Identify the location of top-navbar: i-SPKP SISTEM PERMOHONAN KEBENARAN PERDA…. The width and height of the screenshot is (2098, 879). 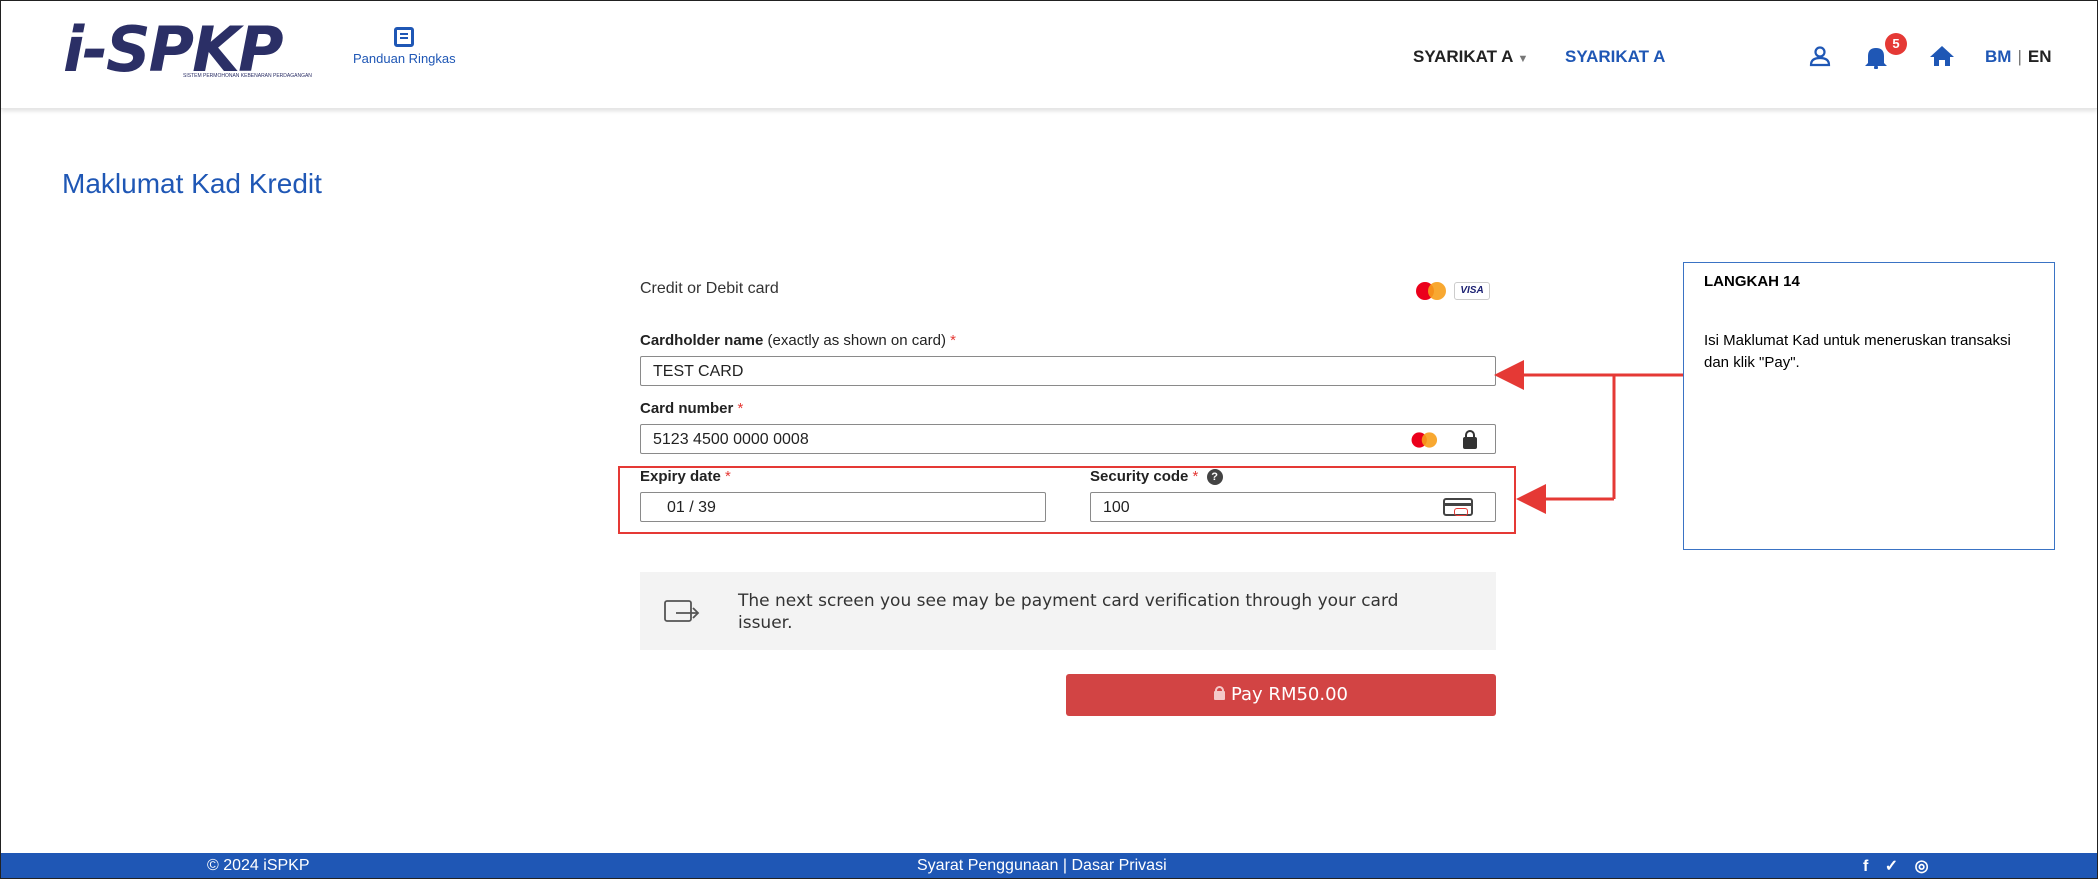
(1049, 55).